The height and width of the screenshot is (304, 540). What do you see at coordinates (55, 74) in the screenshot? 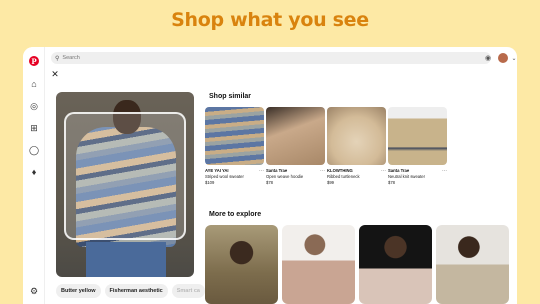
I see `close-icon: ✕` at bounding box center [55, 74].